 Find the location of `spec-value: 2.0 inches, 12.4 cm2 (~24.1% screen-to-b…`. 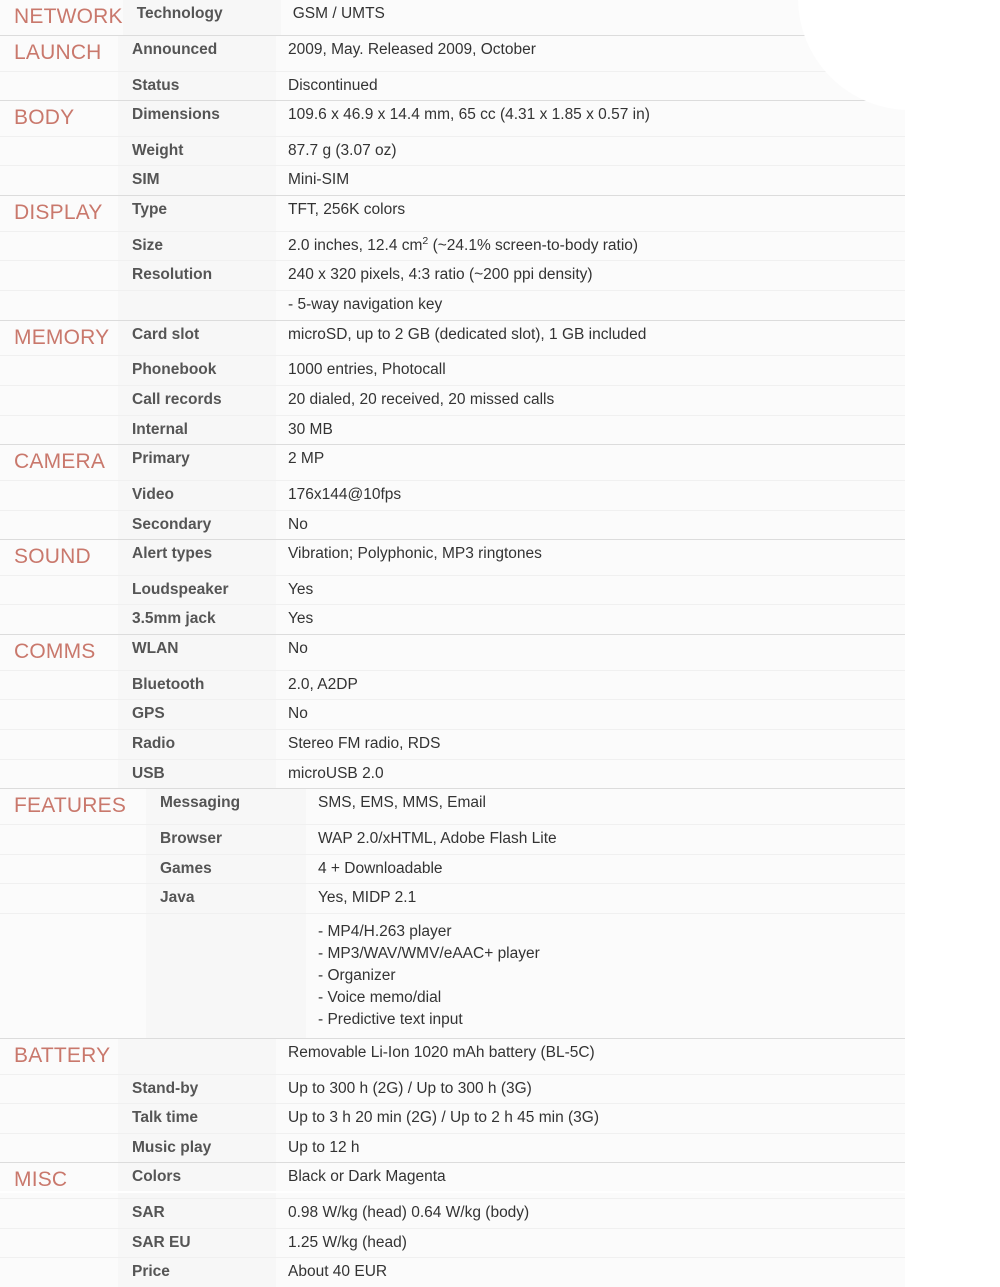

spec-value: 2.0 inches, 12.4 cm2 (~24.1% screen-to-b… is located at coordinates (590, 246).